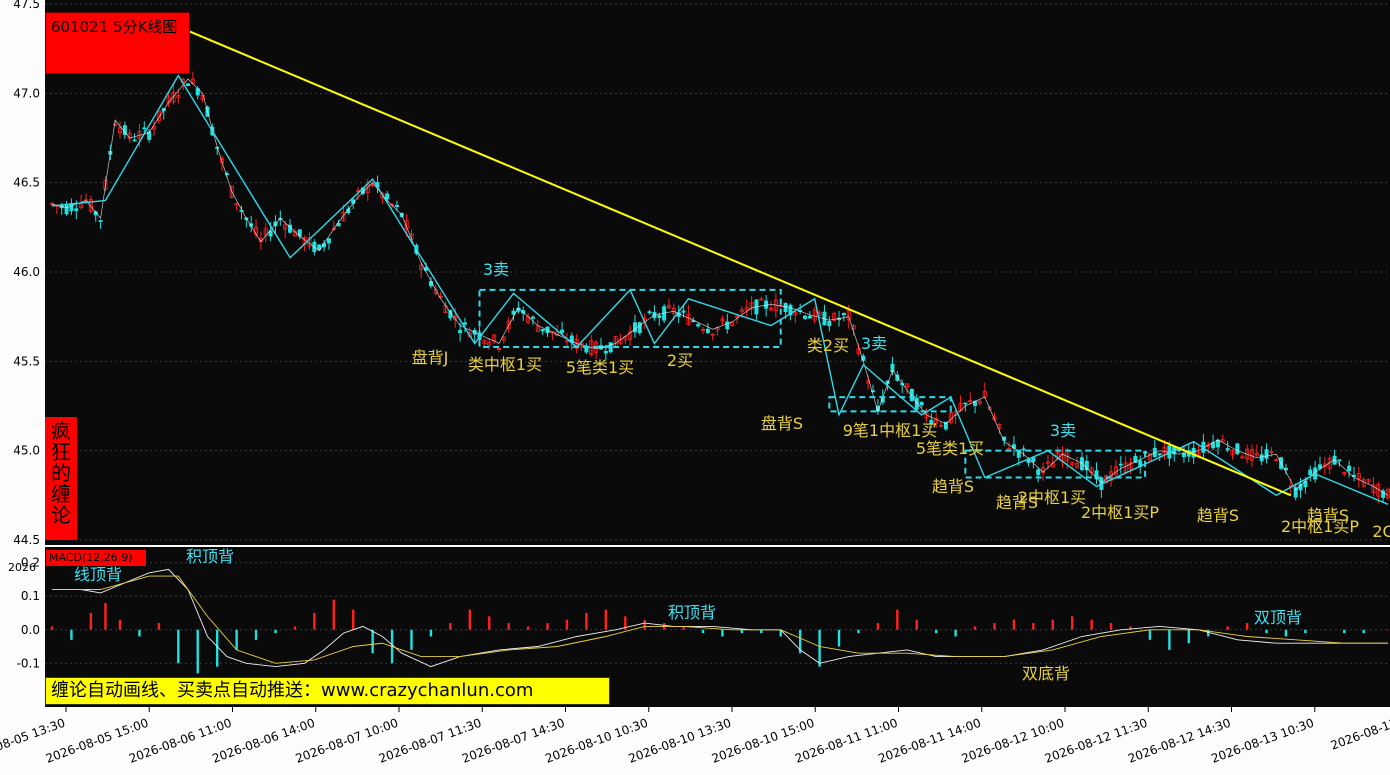 This screenshot has height=775, width=1390. Describe the element at coordinates (26, 540) in the screenshot. I see `price-tick-label: 44.5` at that location.